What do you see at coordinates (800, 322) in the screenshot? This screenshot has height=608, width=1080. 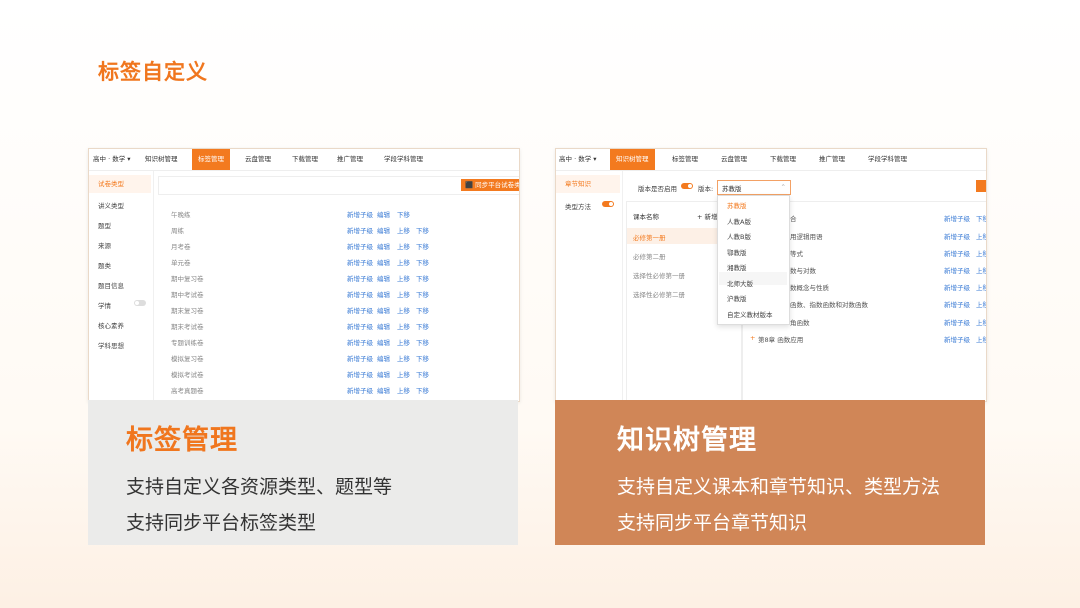 I see `chapter-item: 角函数` at bounding box center [800, 322].